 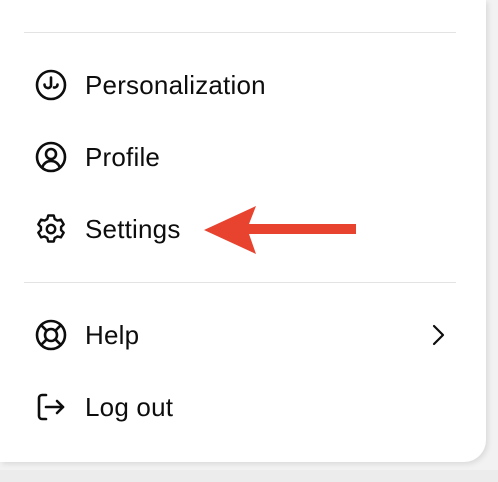 What do you see at coordinates (242, 407) in the screenshot?
I see `menu-item-logout: Log out` at bounding box center [242, 407].